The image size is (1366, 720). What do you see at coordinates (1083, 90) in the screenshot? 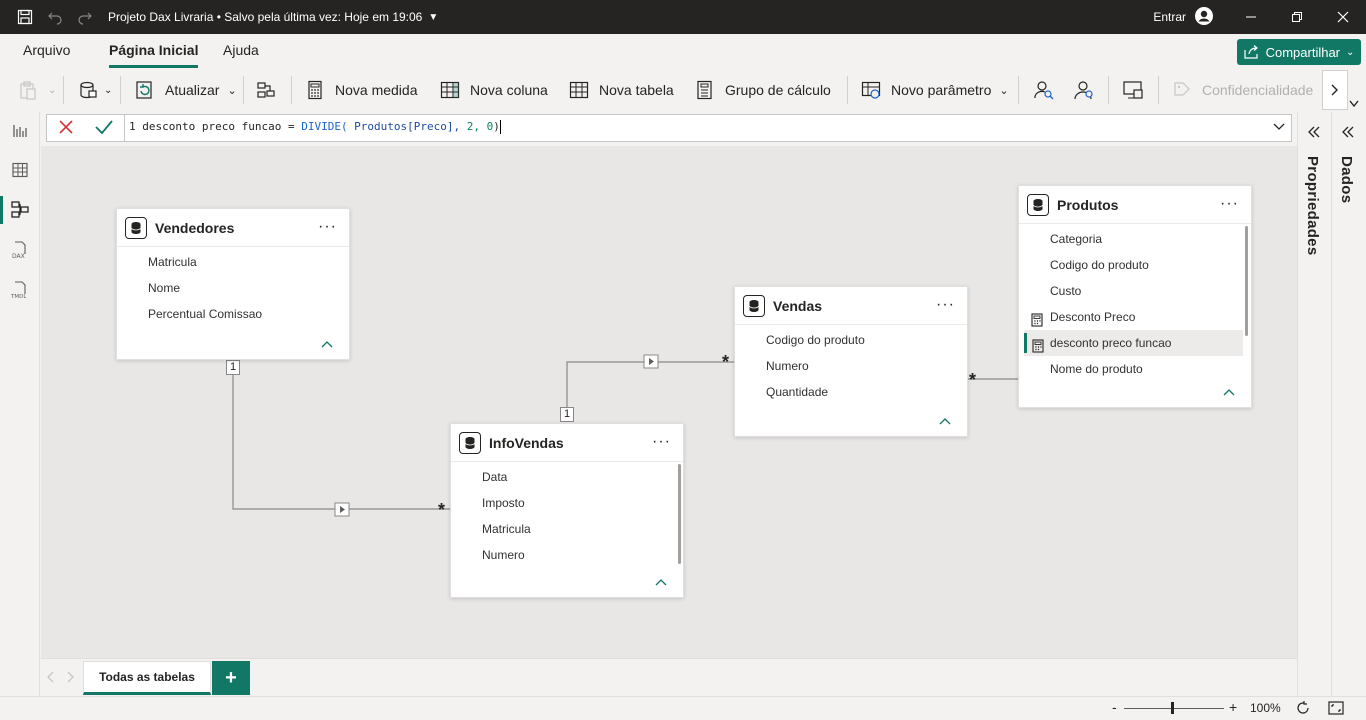
I see `manage-roles-button` at bounding box center [1083, 90].